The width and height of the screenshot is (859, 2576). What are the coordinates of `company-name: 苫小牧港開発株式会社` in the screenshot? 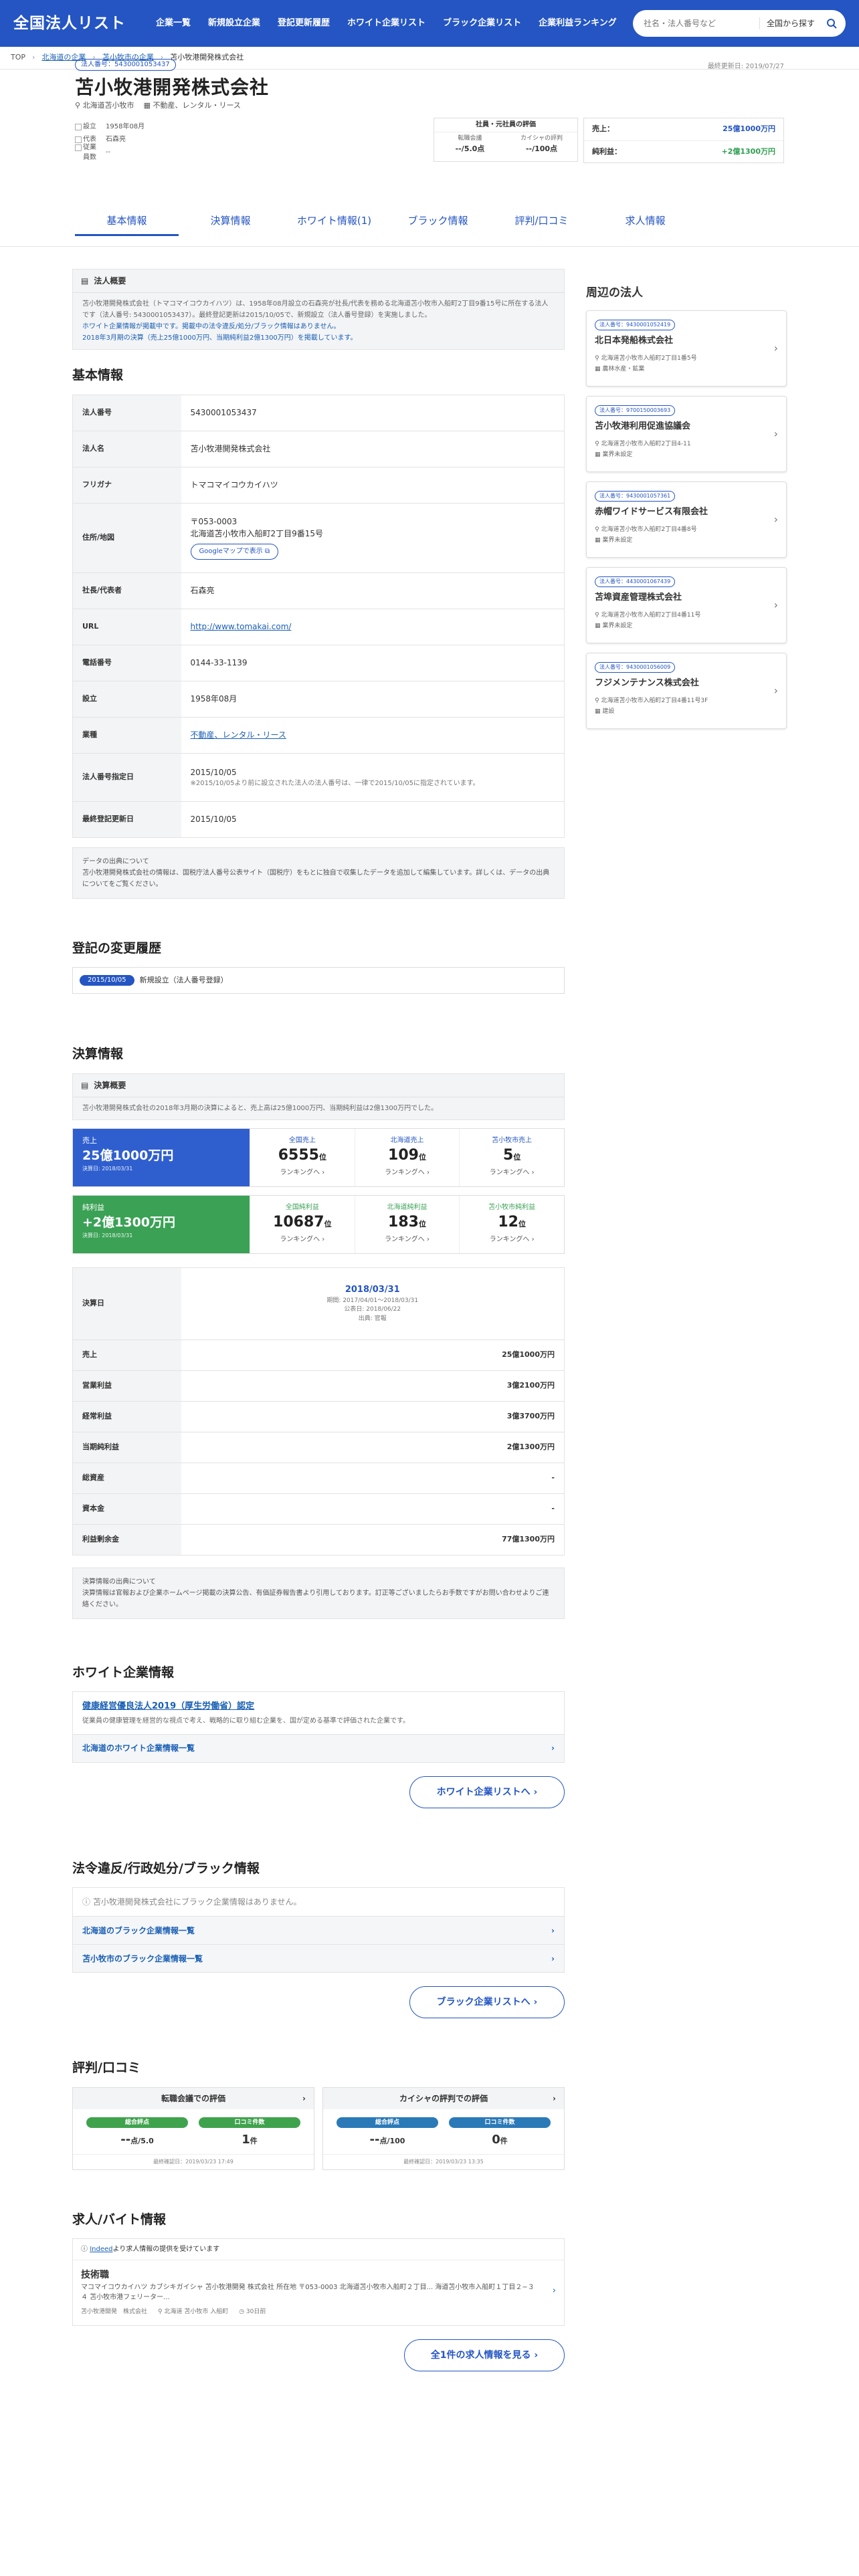 It's located at (172, 87).